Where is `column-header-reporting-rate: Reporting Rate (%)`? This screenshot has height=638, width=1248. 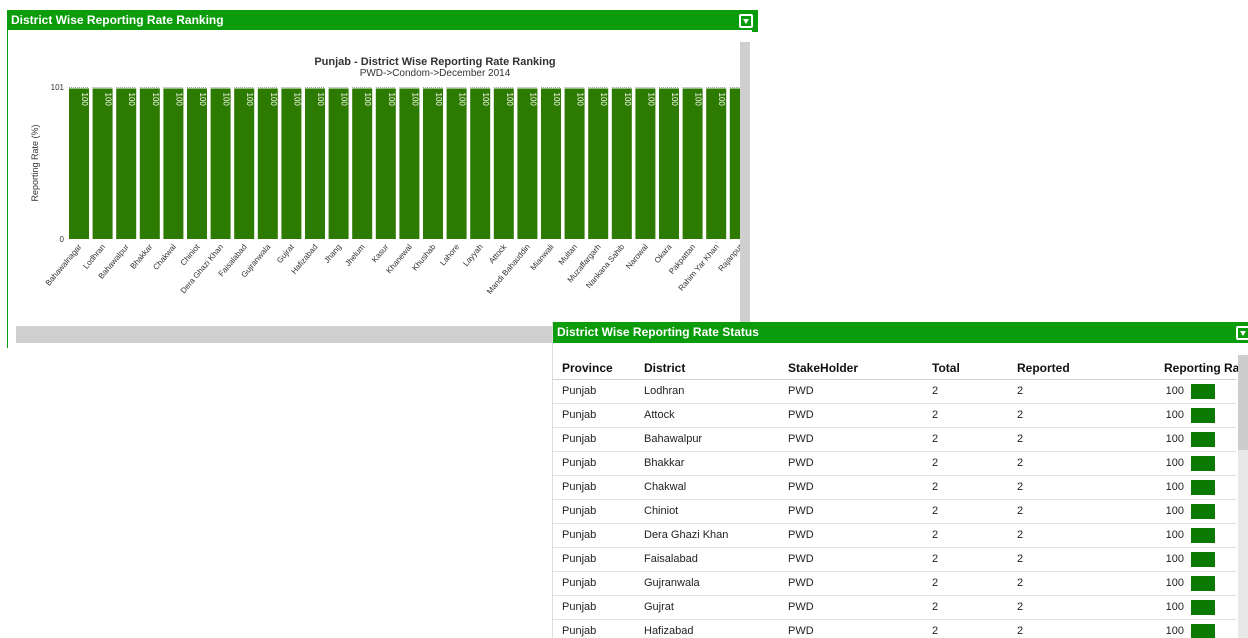 column-header-reporting-rate: Reporting Rate (%) is located at coordinates (1206, 368).